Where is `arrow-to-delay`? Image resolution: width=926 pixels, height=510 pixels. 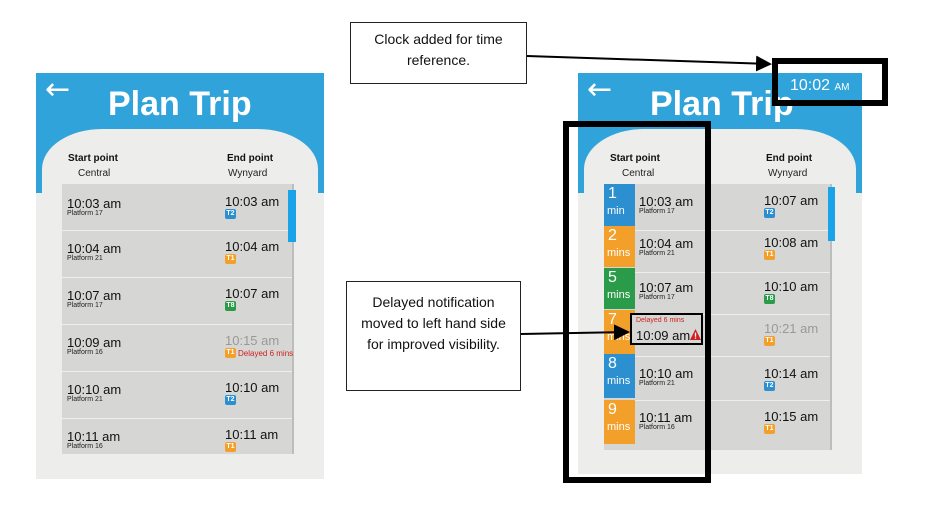
arrow-to-delay is located at coordinates (575, 332).